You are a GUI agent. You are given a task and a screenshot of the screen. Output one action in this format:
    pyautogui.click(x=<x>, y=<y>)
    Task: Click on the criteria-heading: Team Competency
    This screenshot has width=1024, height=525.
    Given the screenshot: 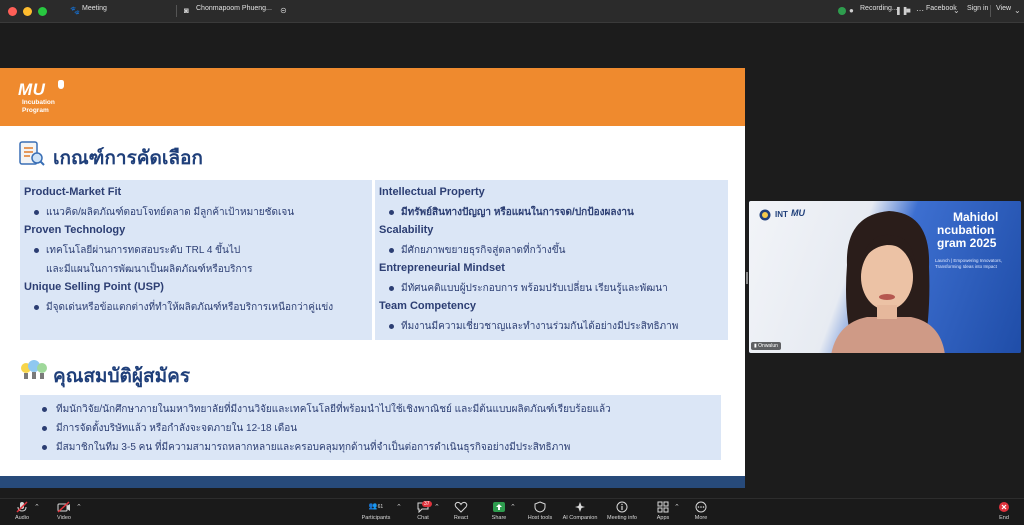 What is the action you would take?
    pyautogui.click(x=427, y=306)
    